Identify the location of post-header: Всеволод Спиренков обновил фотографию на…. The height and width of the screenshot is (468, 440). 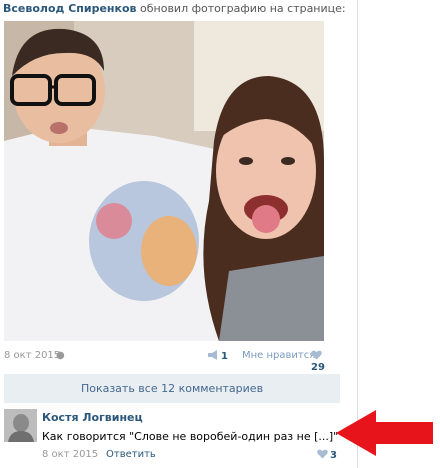
(174, 8).